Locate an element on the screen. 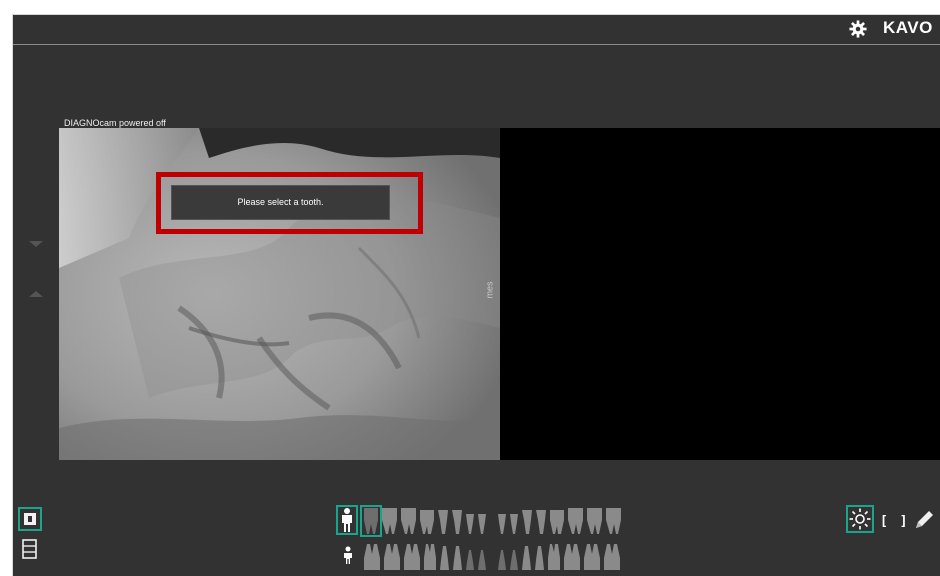 The width and height of the screenshot is (940, 576). adult-icon is located at coordinates (347, 520).